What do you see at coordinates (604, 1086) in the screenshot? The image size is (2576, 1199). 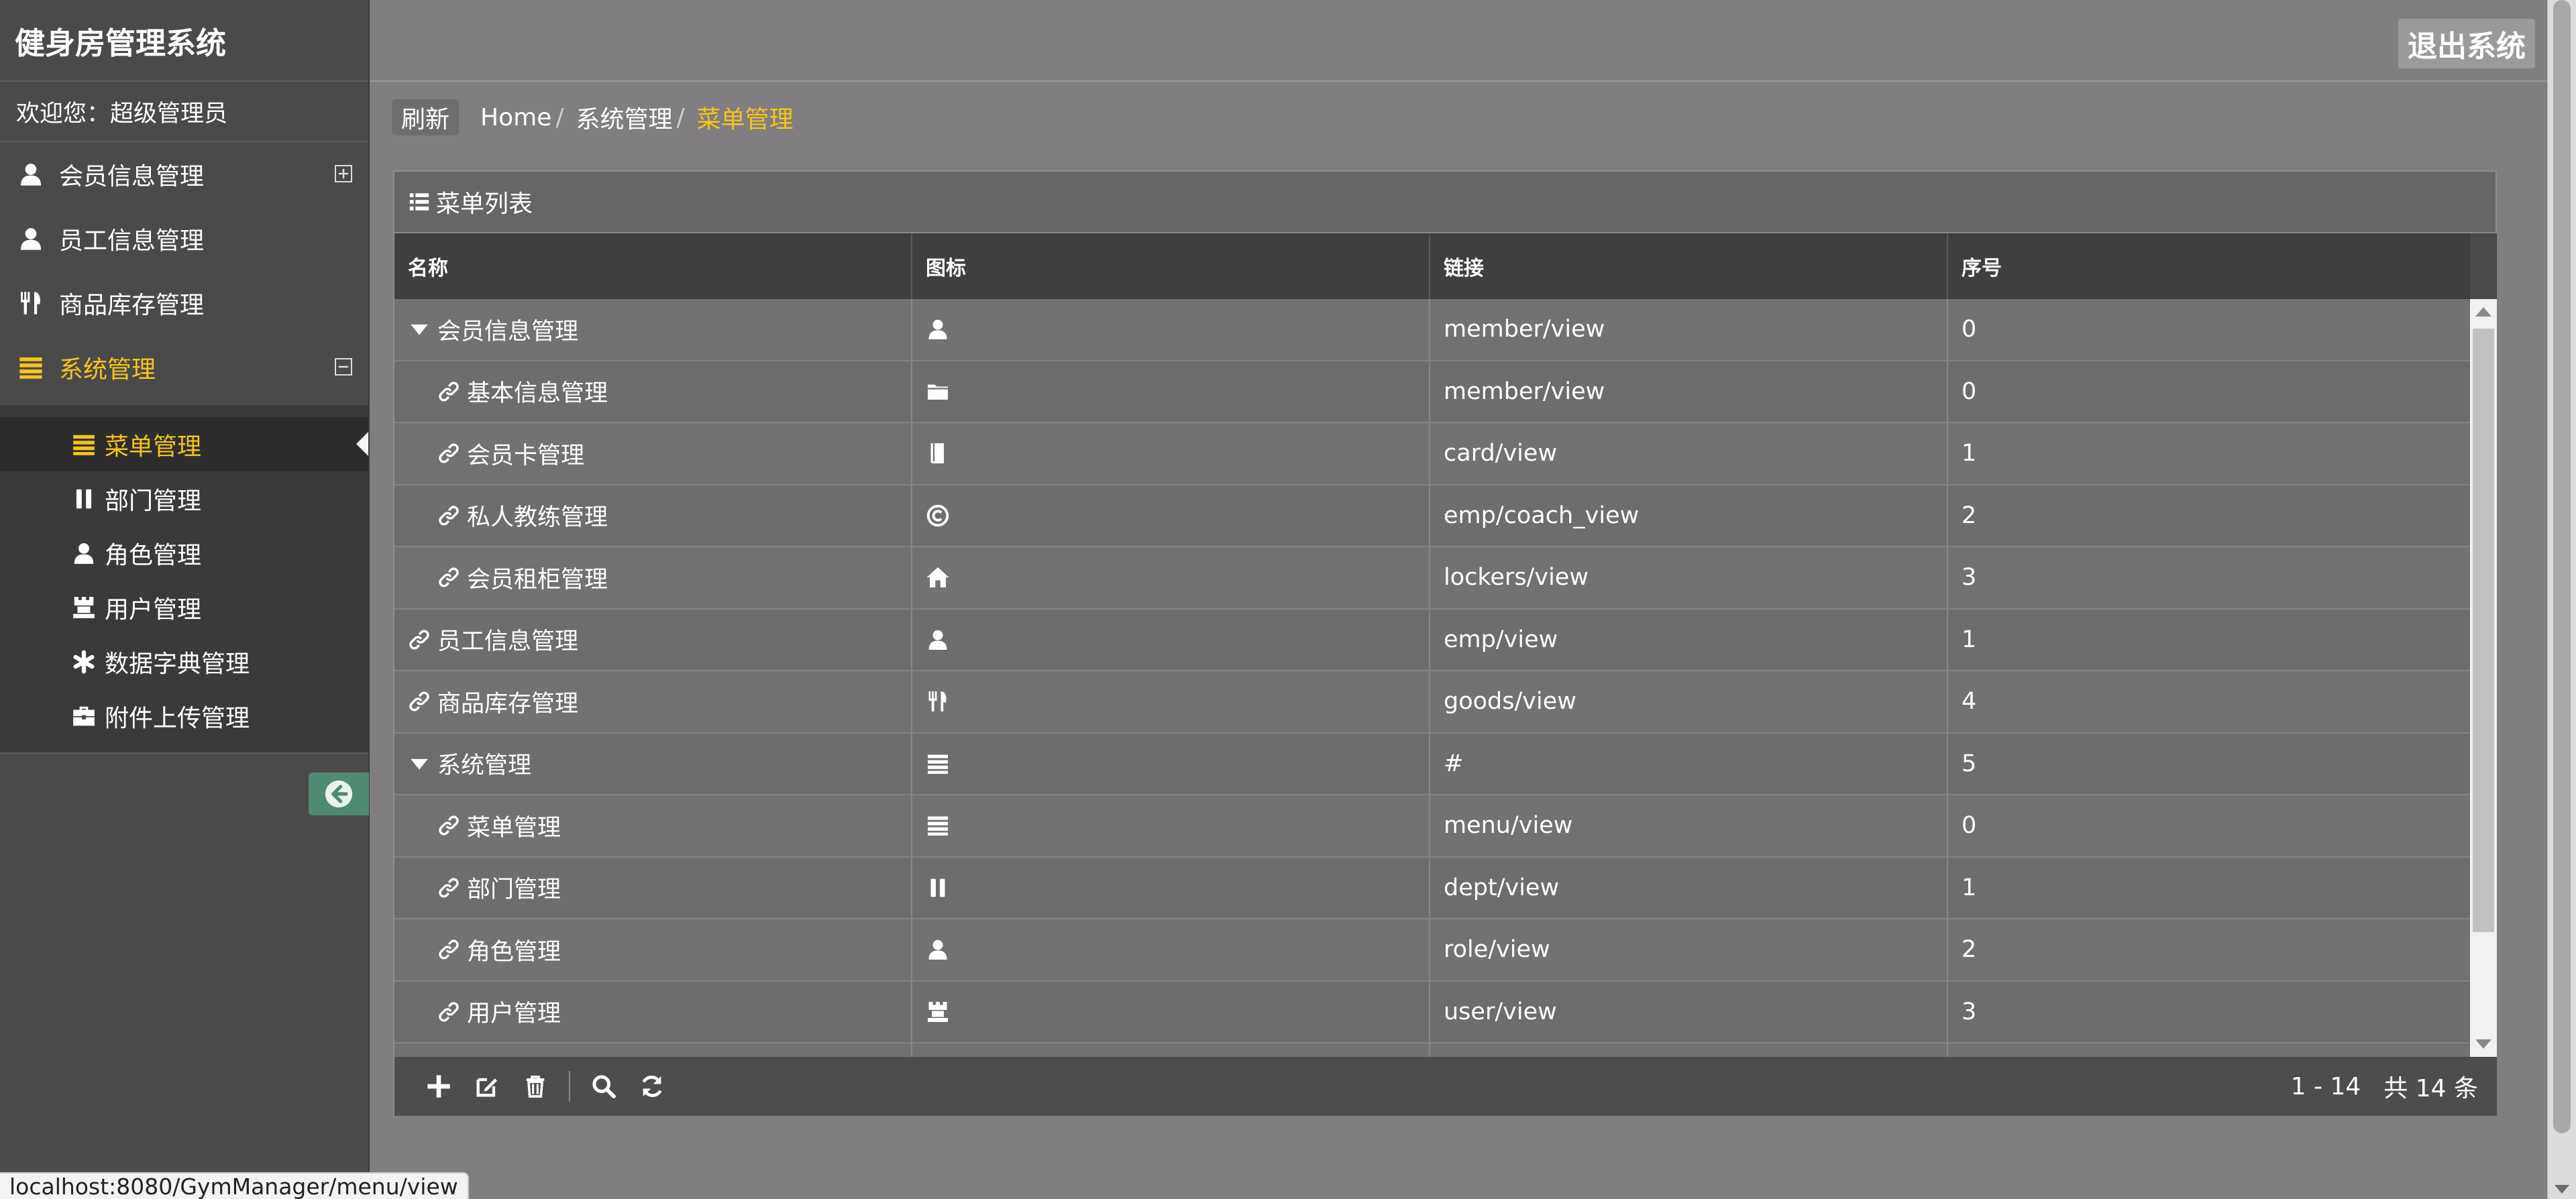 I see `search-button` at bounding box center [604, 1086].